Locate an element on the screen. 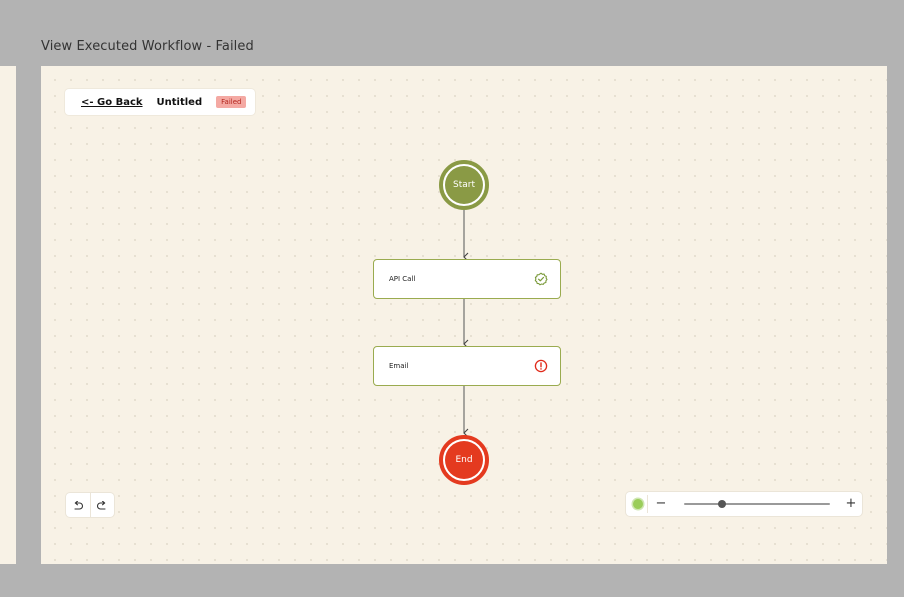 This screenshot has width=904, height=597. undo-redo-controls is located at coordinates (90, 505).